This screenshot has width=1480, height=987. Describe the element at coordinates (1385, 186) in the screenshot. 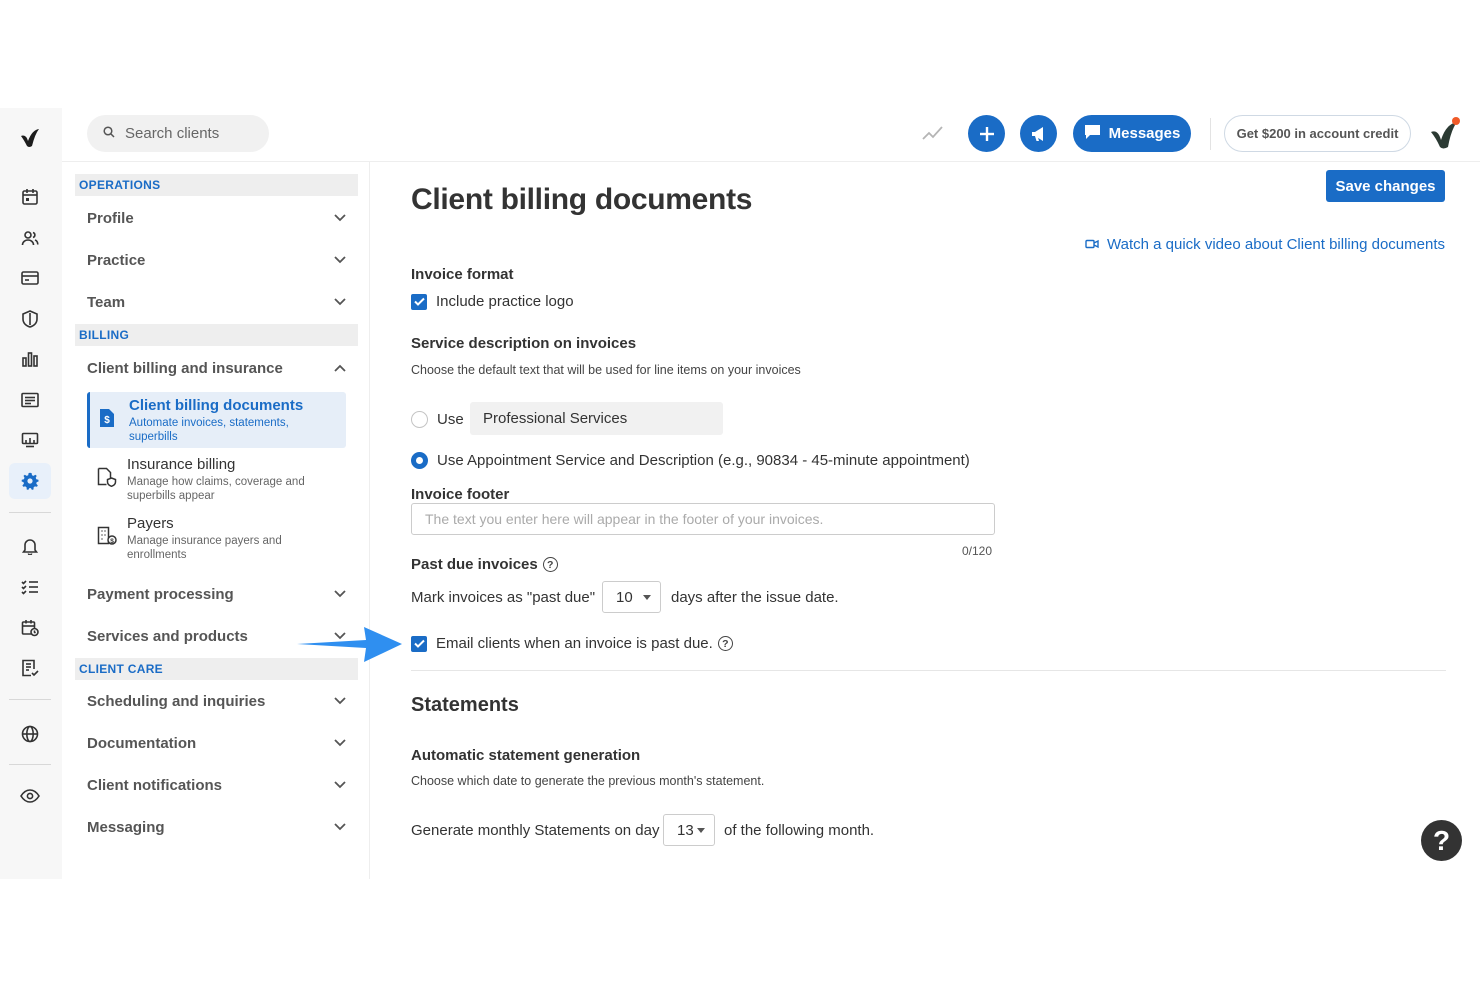

I see `save-changes-button: Save changes` at that location.